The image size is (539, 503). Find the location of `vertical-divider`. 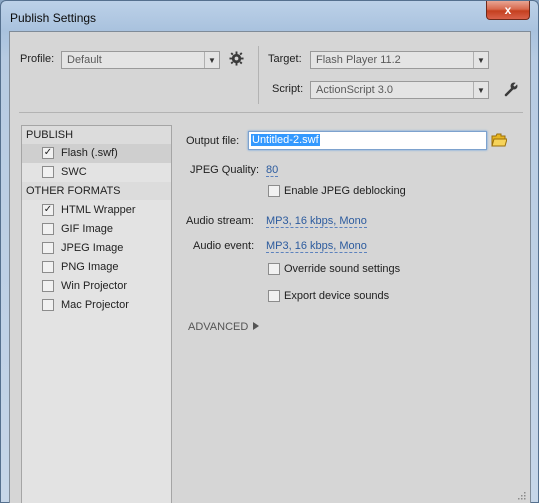

vertical-divider is located at coordinates (258, 75).